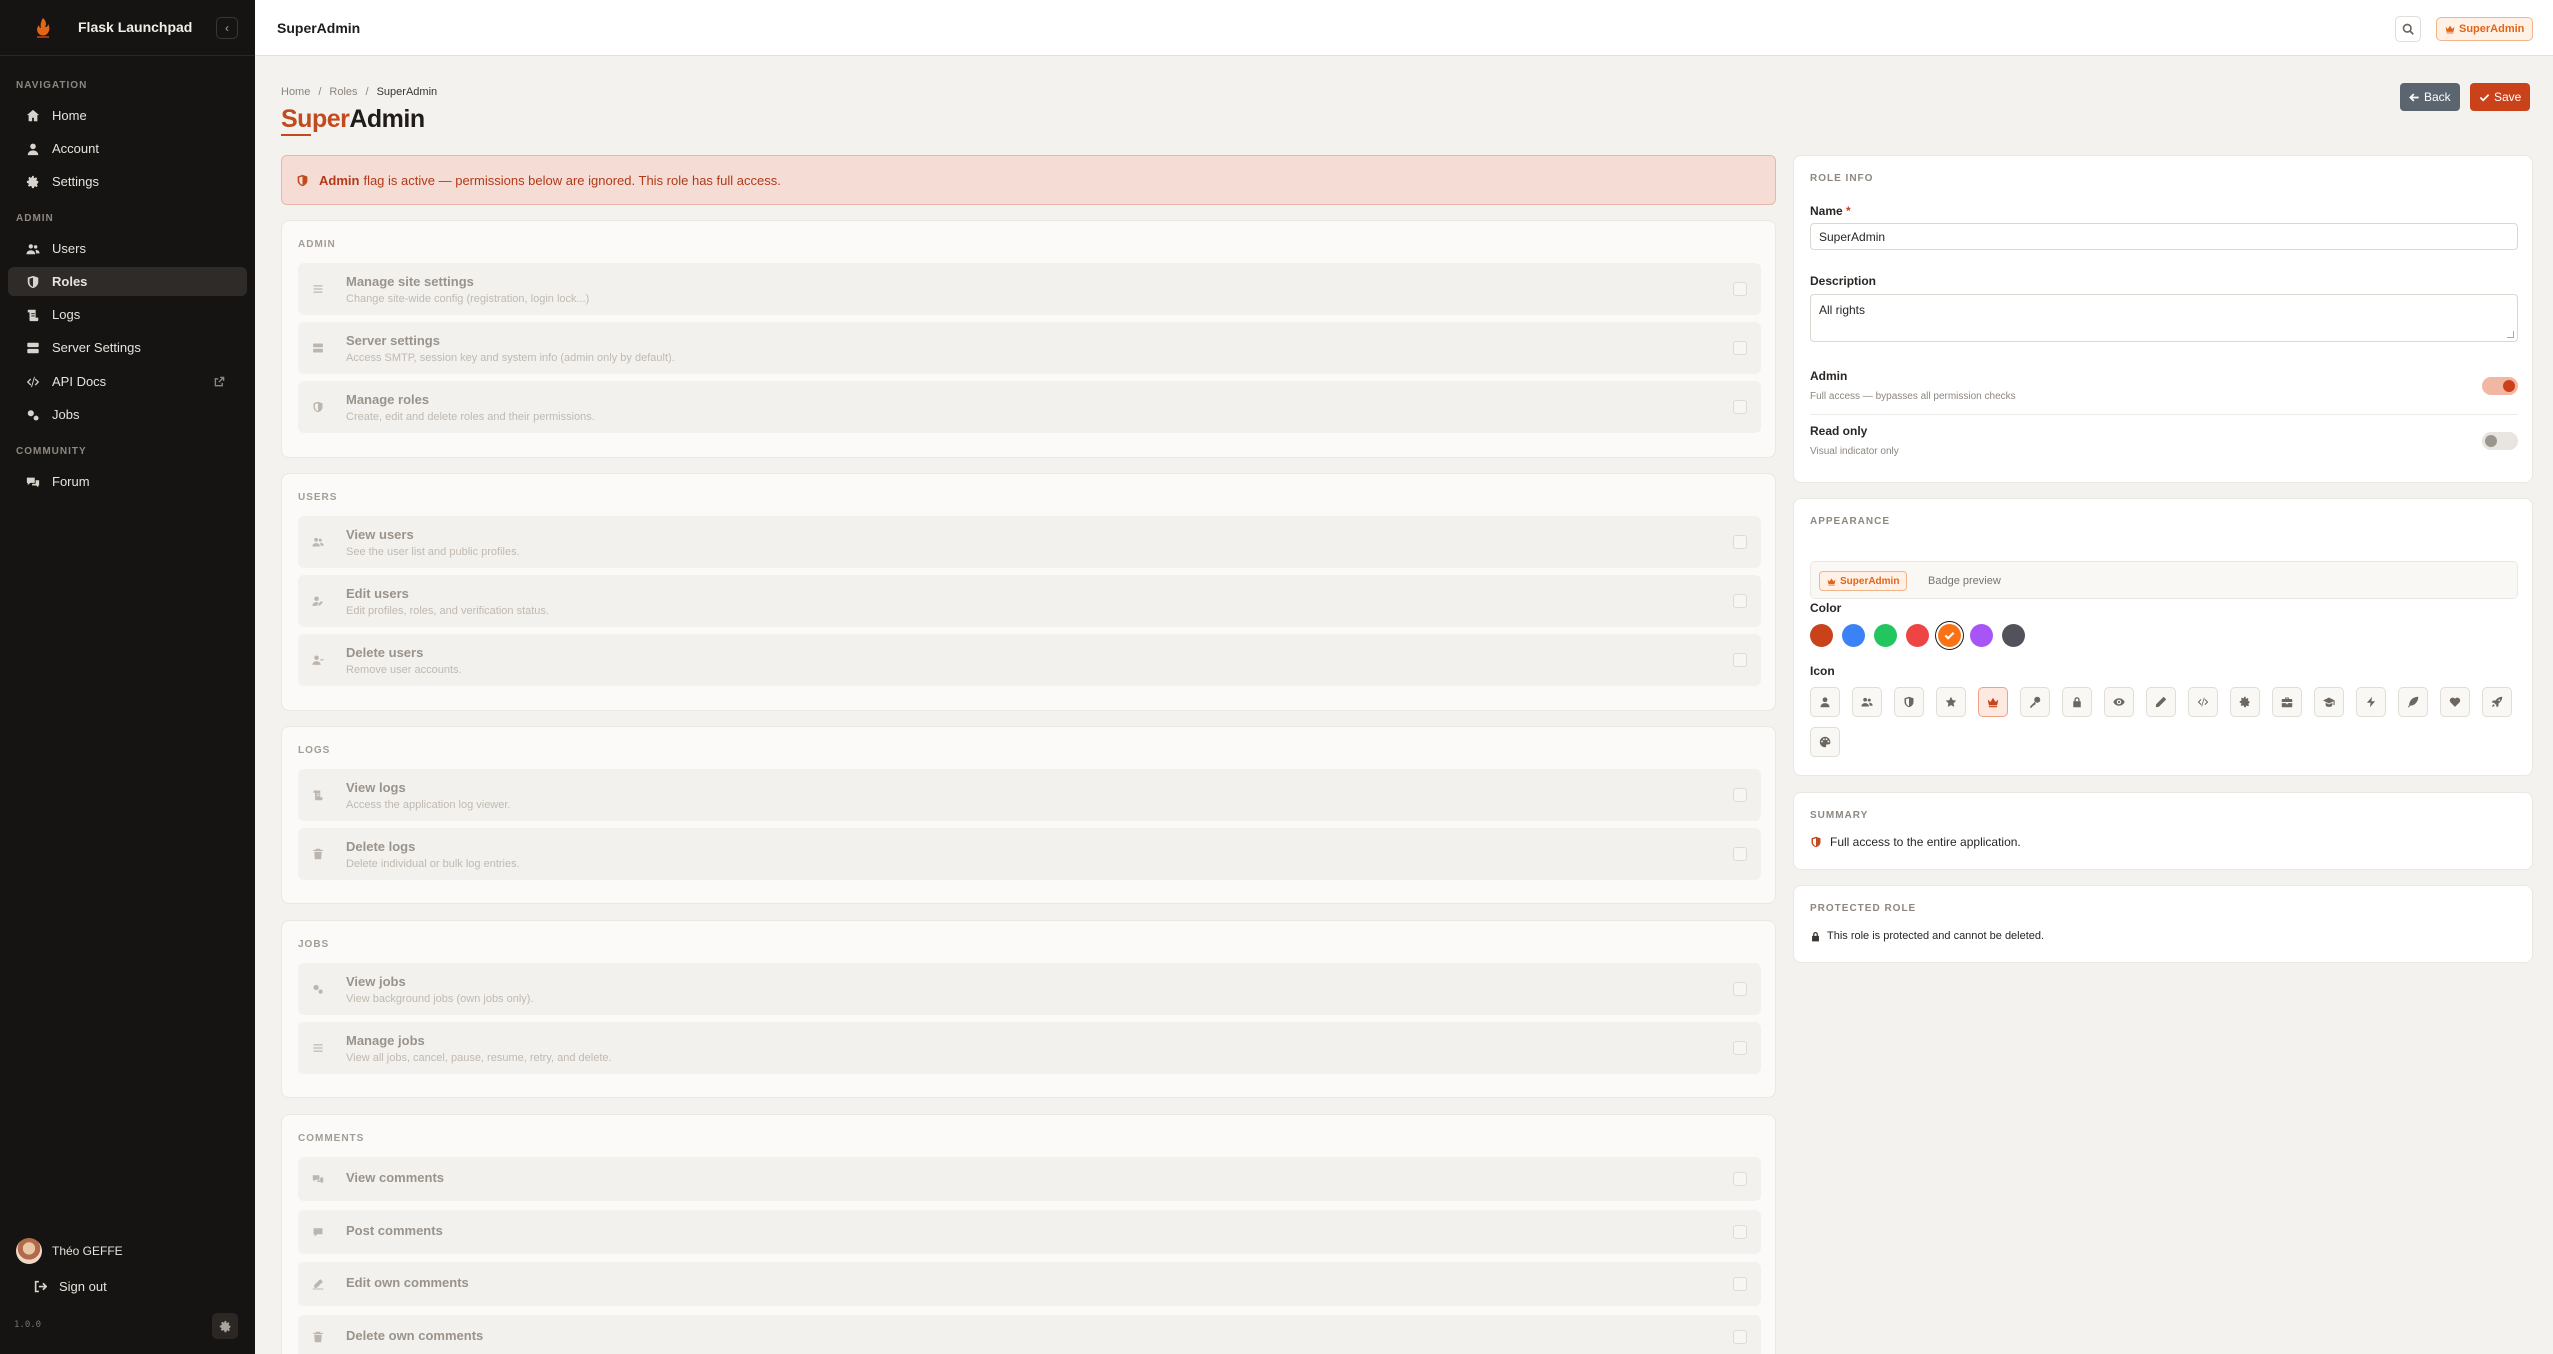  I want to click on user-edit-icon, so click(319, 601).